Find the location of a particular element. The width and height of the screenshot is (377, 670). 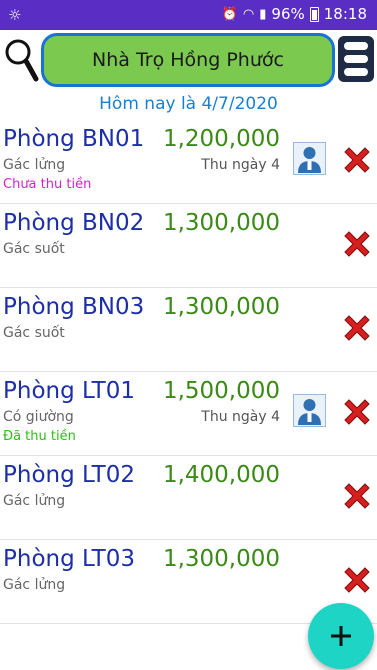

title-banner: Nhà Trọ Hồng Phước is located at coordinates (188, 60).